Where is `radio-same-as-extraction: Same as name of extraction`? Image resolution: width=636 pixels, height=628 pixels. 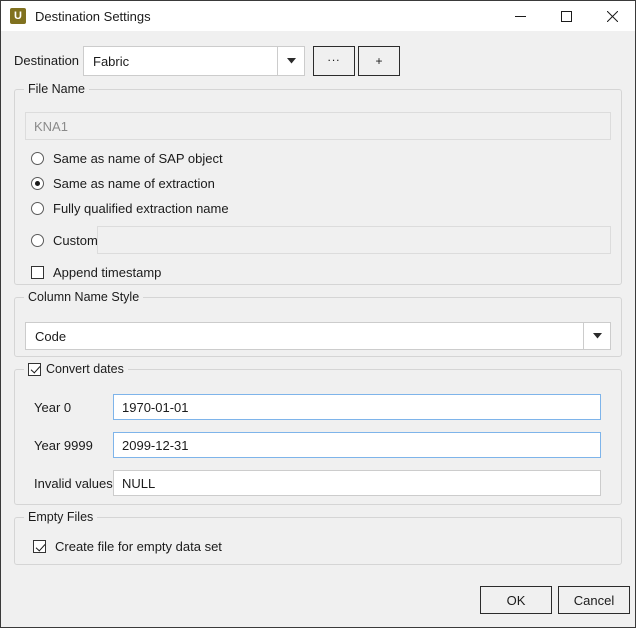 radio-same-as-extraction: Same as name of extraction is located at coordinates (123, 183).